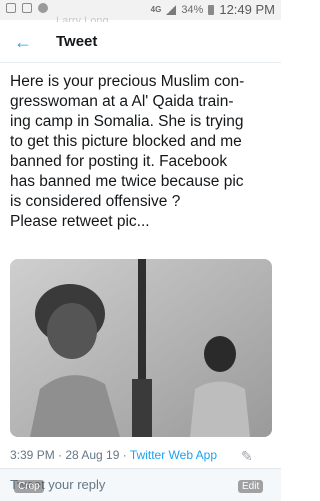 This screenshot has height=501, width=320. What do you see at coordinates (29, 486) in the screenshot?
I see `crop-button: Crop` at bounding box center [29, 486].